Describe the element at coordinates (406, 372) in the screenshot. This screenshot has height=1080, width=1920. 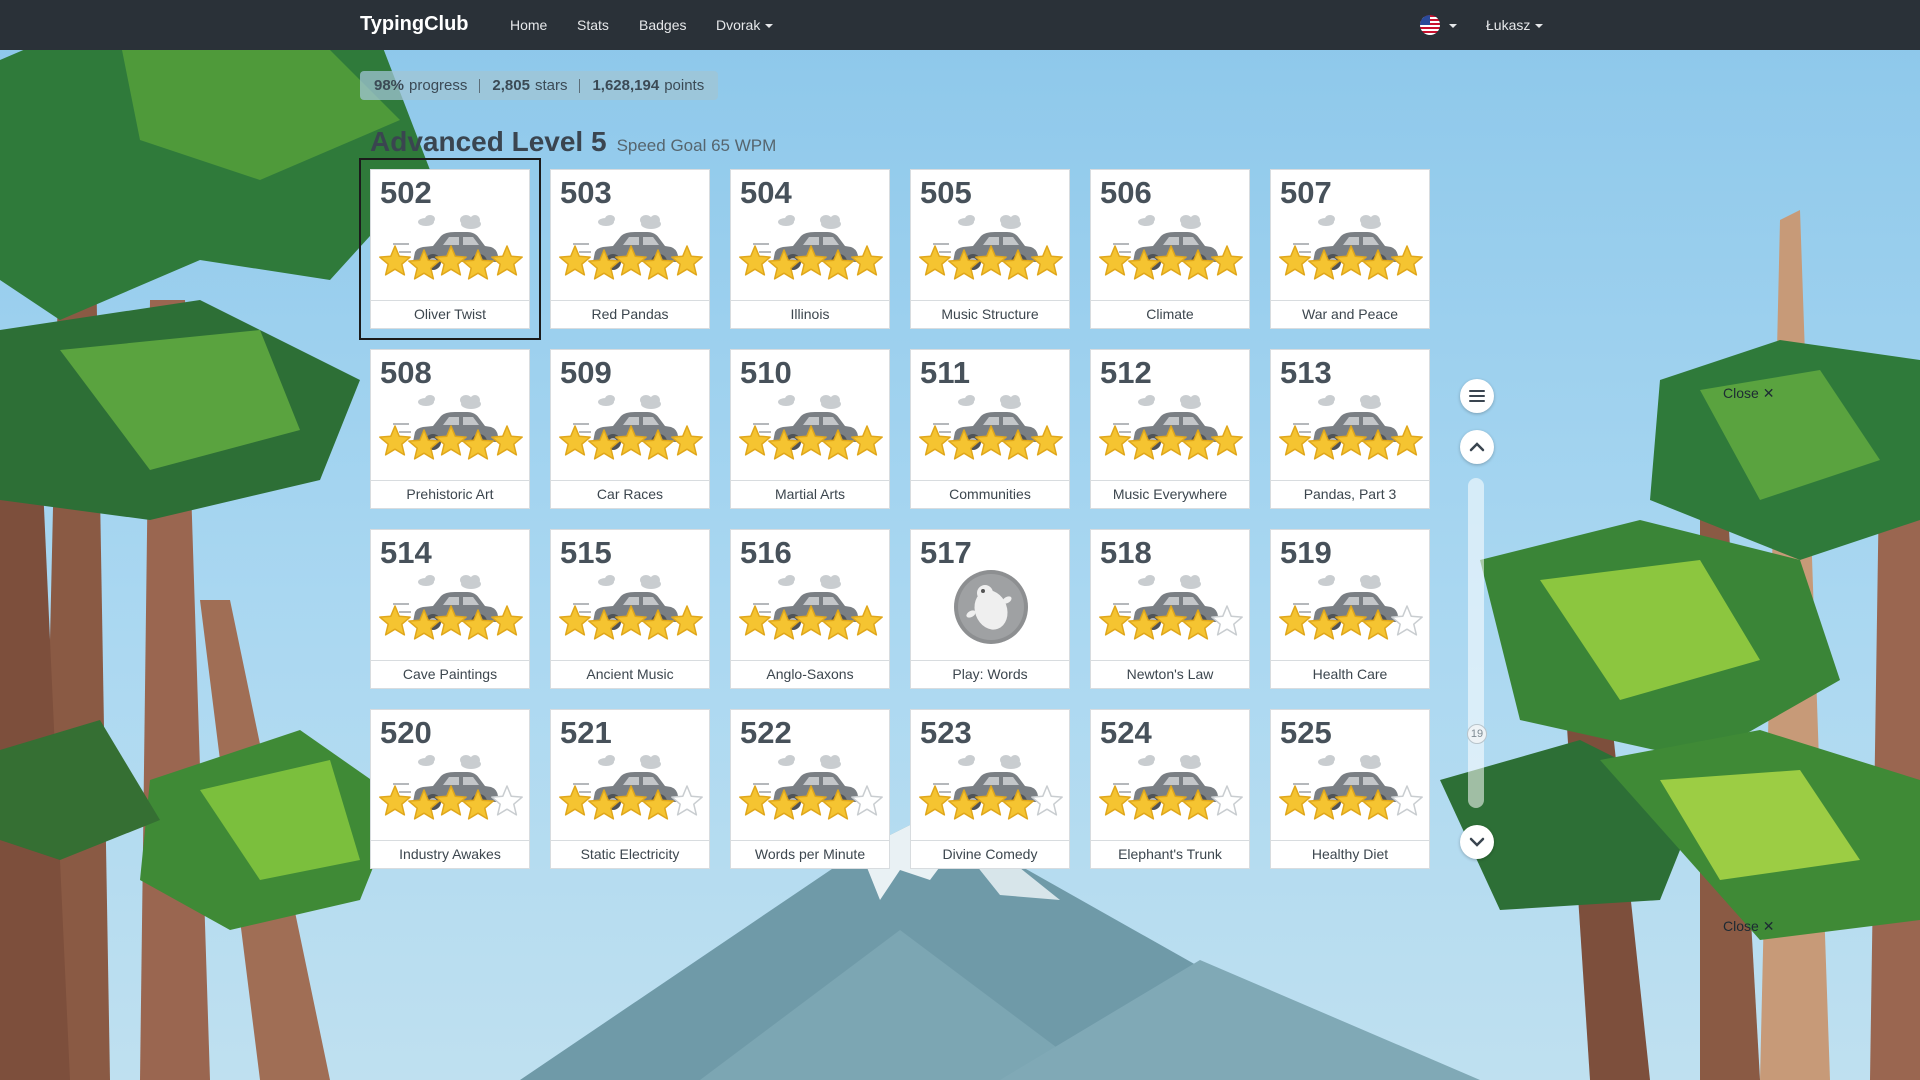
I see `lesson-number: 508` at that location.